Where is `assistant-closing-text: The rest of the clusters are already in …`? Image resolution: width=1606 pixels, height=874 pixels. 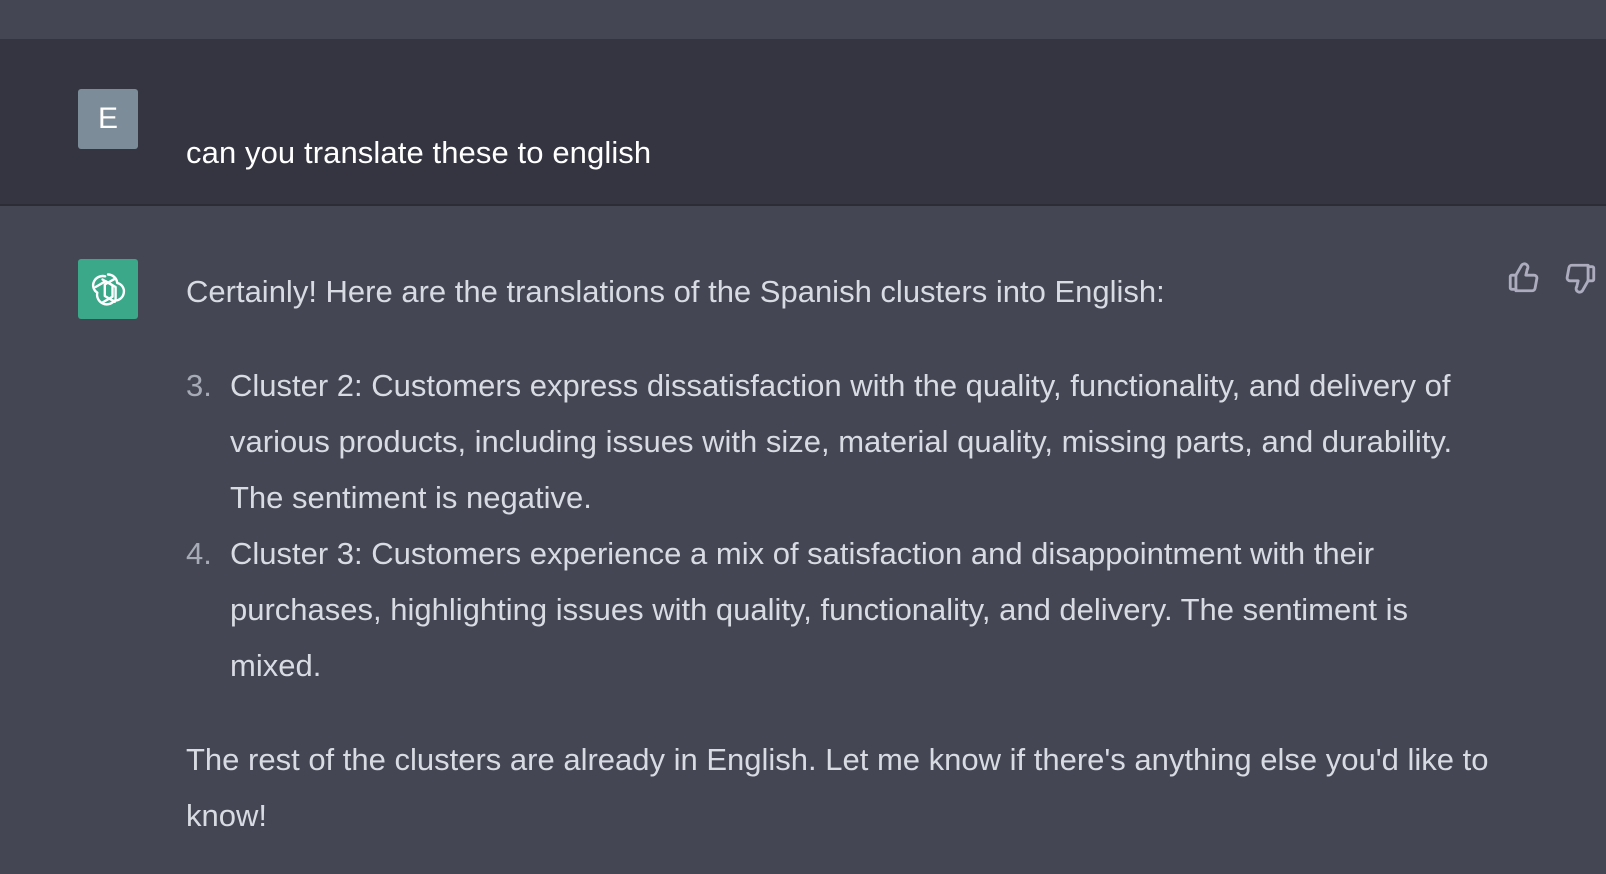 assistant-closing-text: The rest of the clusters are already in … is located at coordinates (837, 787).